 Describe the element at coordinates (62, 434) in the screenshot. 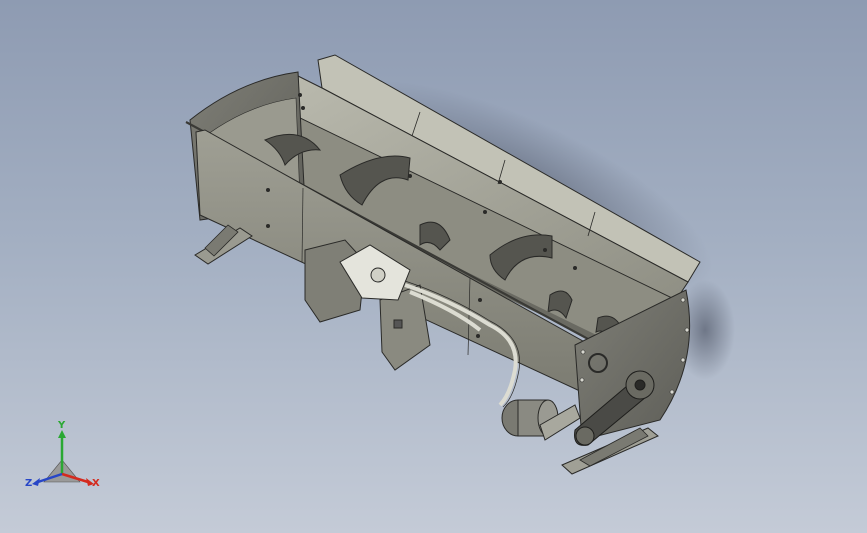

I see `y-axis-arrow-icon` at that location.